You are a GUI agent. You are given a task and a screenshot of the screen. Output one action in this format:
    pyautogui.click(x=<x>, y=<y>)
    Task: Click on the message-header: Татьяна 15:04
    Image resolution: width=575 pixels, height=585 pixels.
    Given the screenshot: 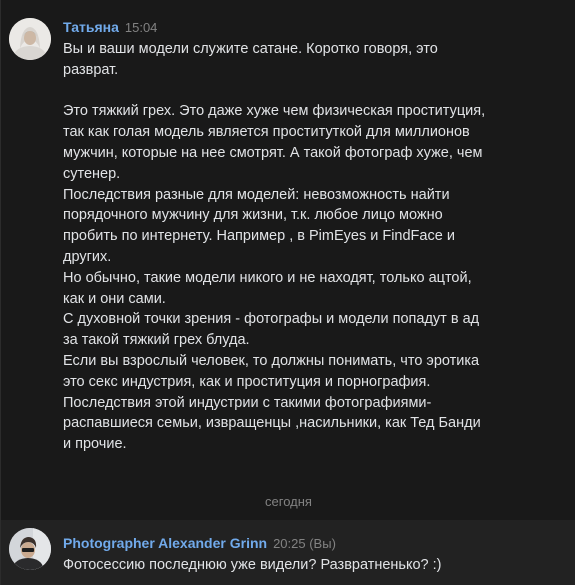 What is the action you would take?
    pyautogui.click(x=110, y=28)
    